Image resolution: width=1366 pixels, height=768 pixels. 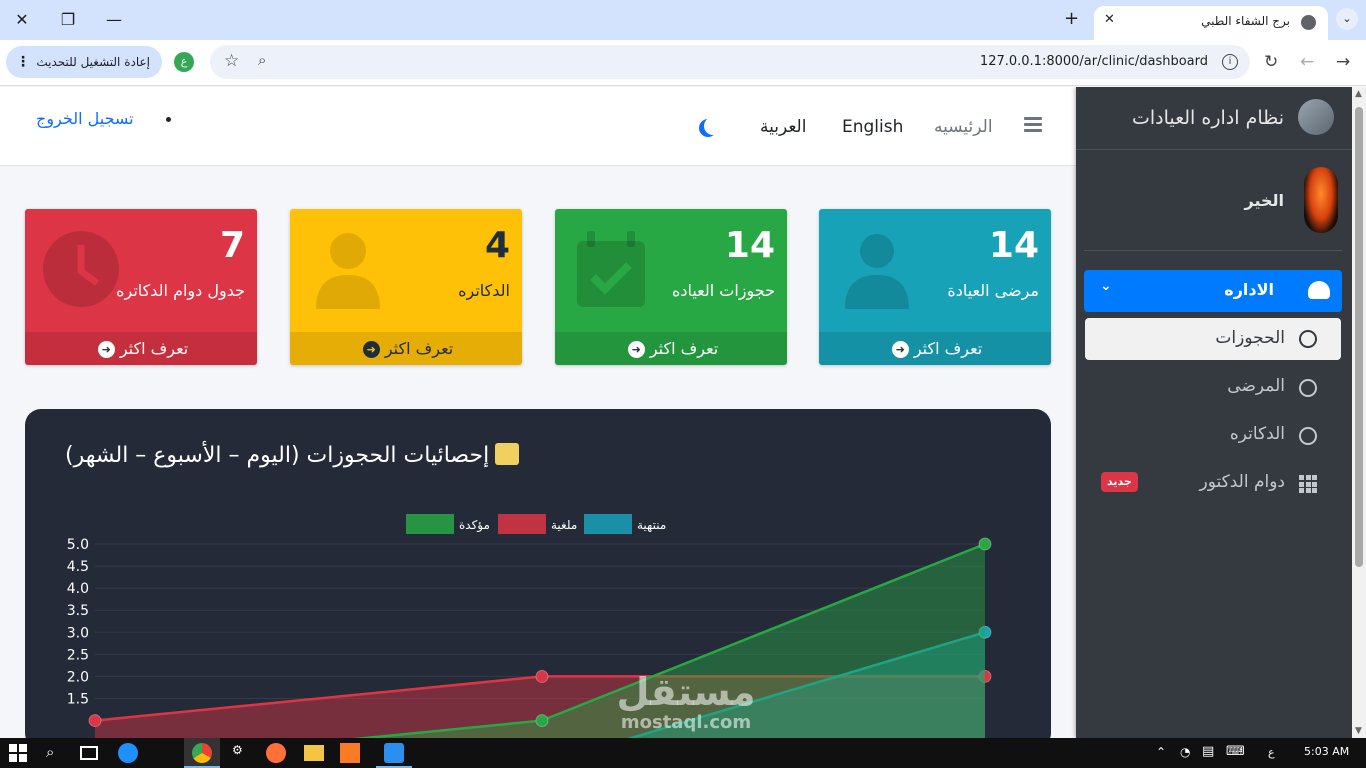 I want to click on vscode-taskbar-button, so click(x=394, y=753).